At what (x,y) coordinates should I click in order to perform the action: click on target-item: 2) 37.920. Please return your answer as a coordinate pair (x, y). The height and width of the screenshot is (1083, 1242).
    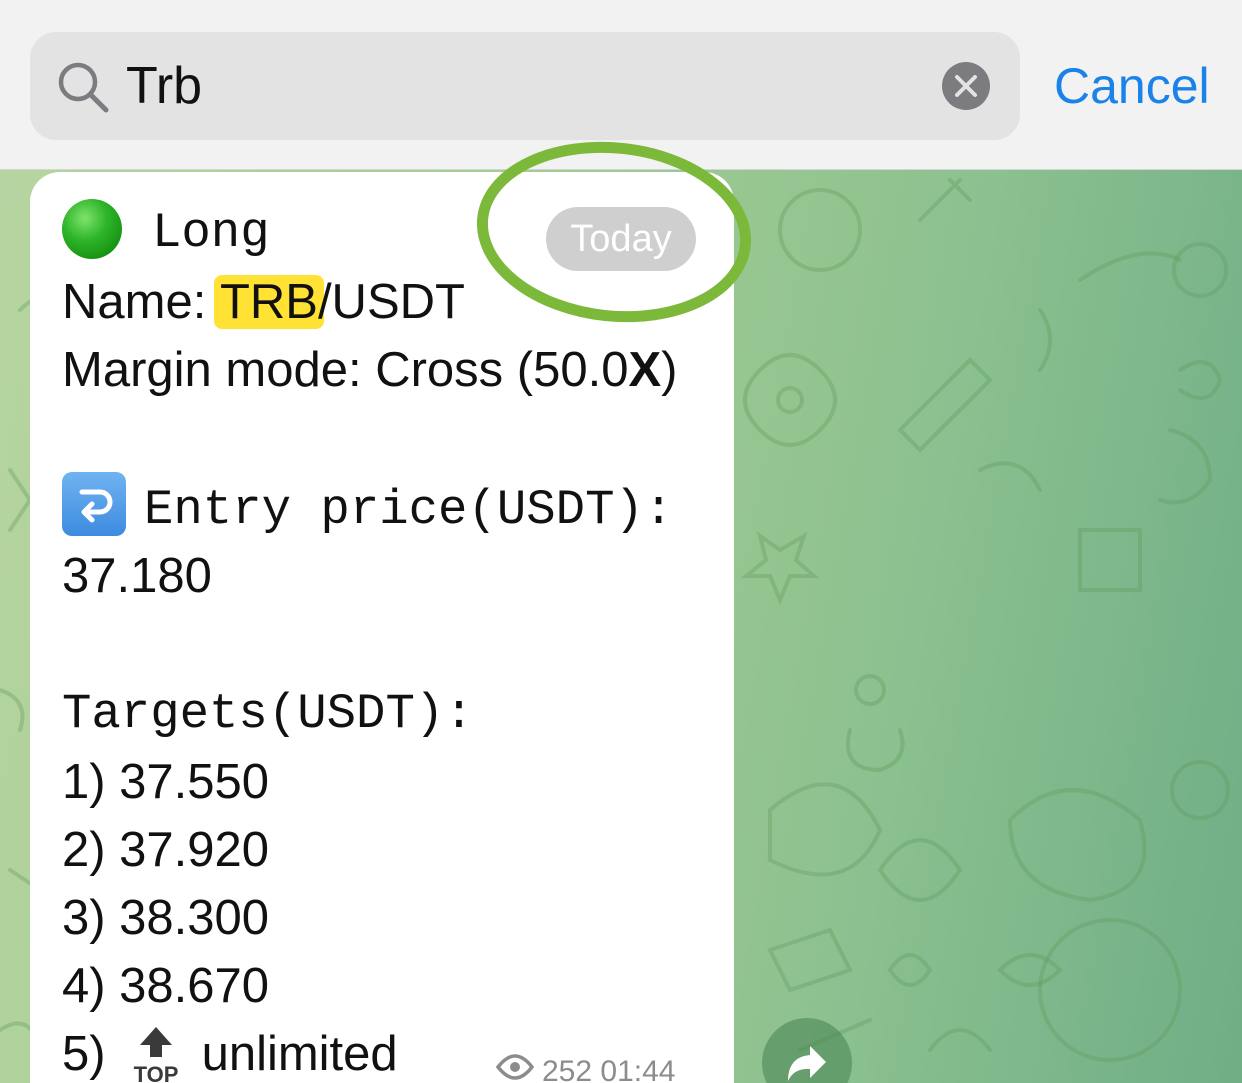
    Looking at the image, I should click on (166, 850).